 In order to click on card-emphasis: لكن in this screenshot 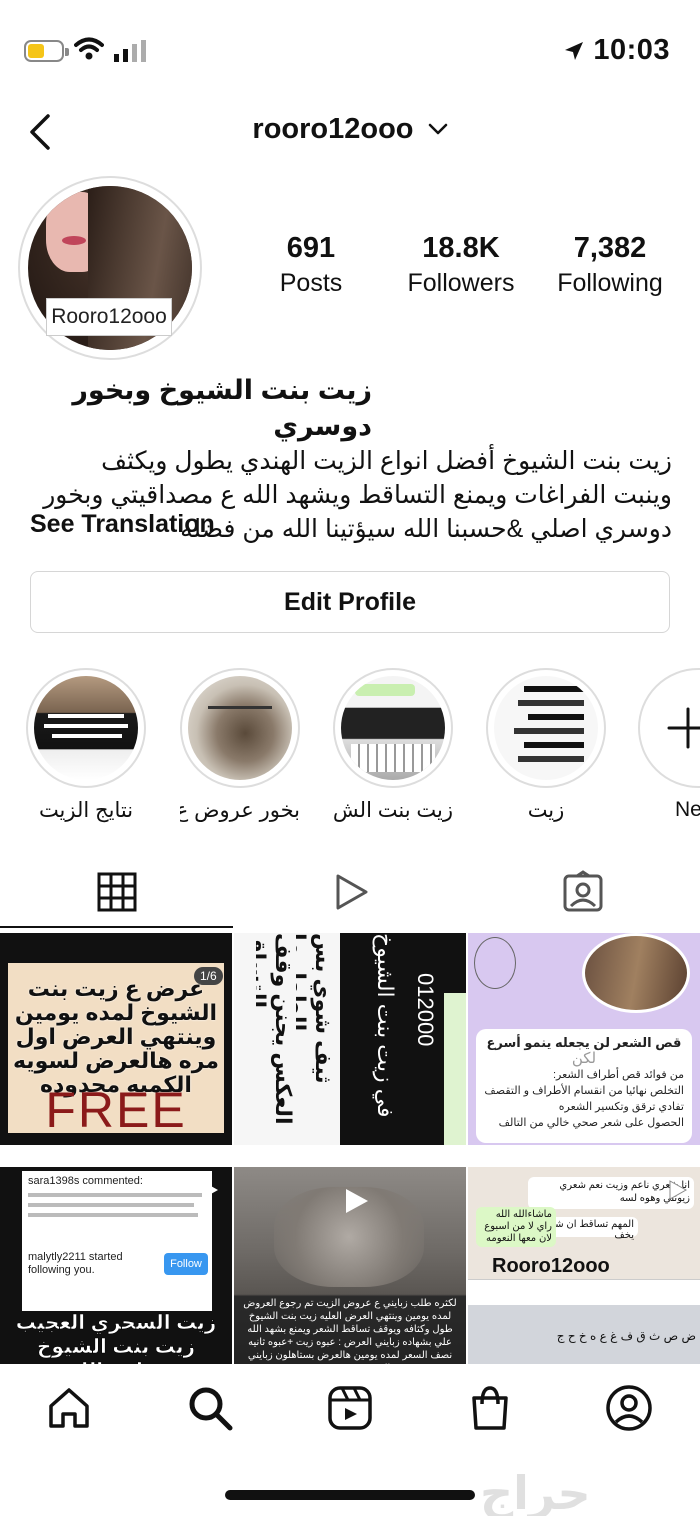, I will do `click(584, 1058)`.